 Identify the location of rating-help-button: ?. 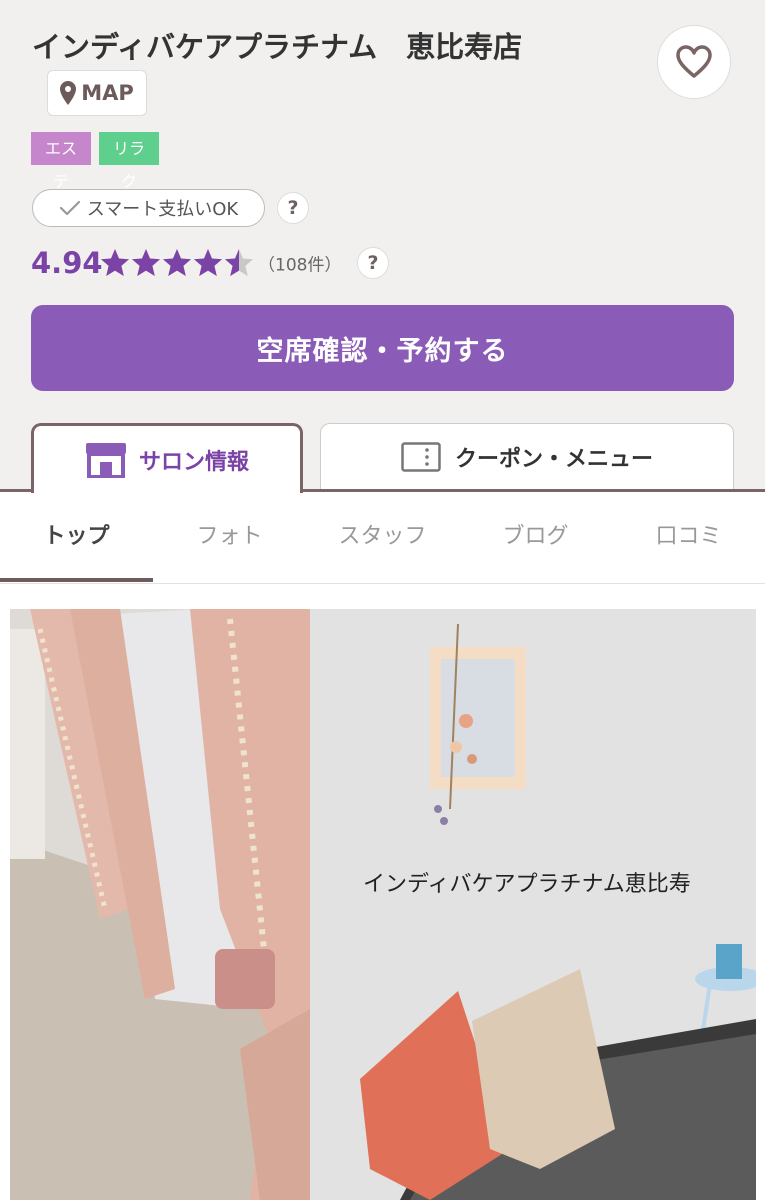
(373, 263).